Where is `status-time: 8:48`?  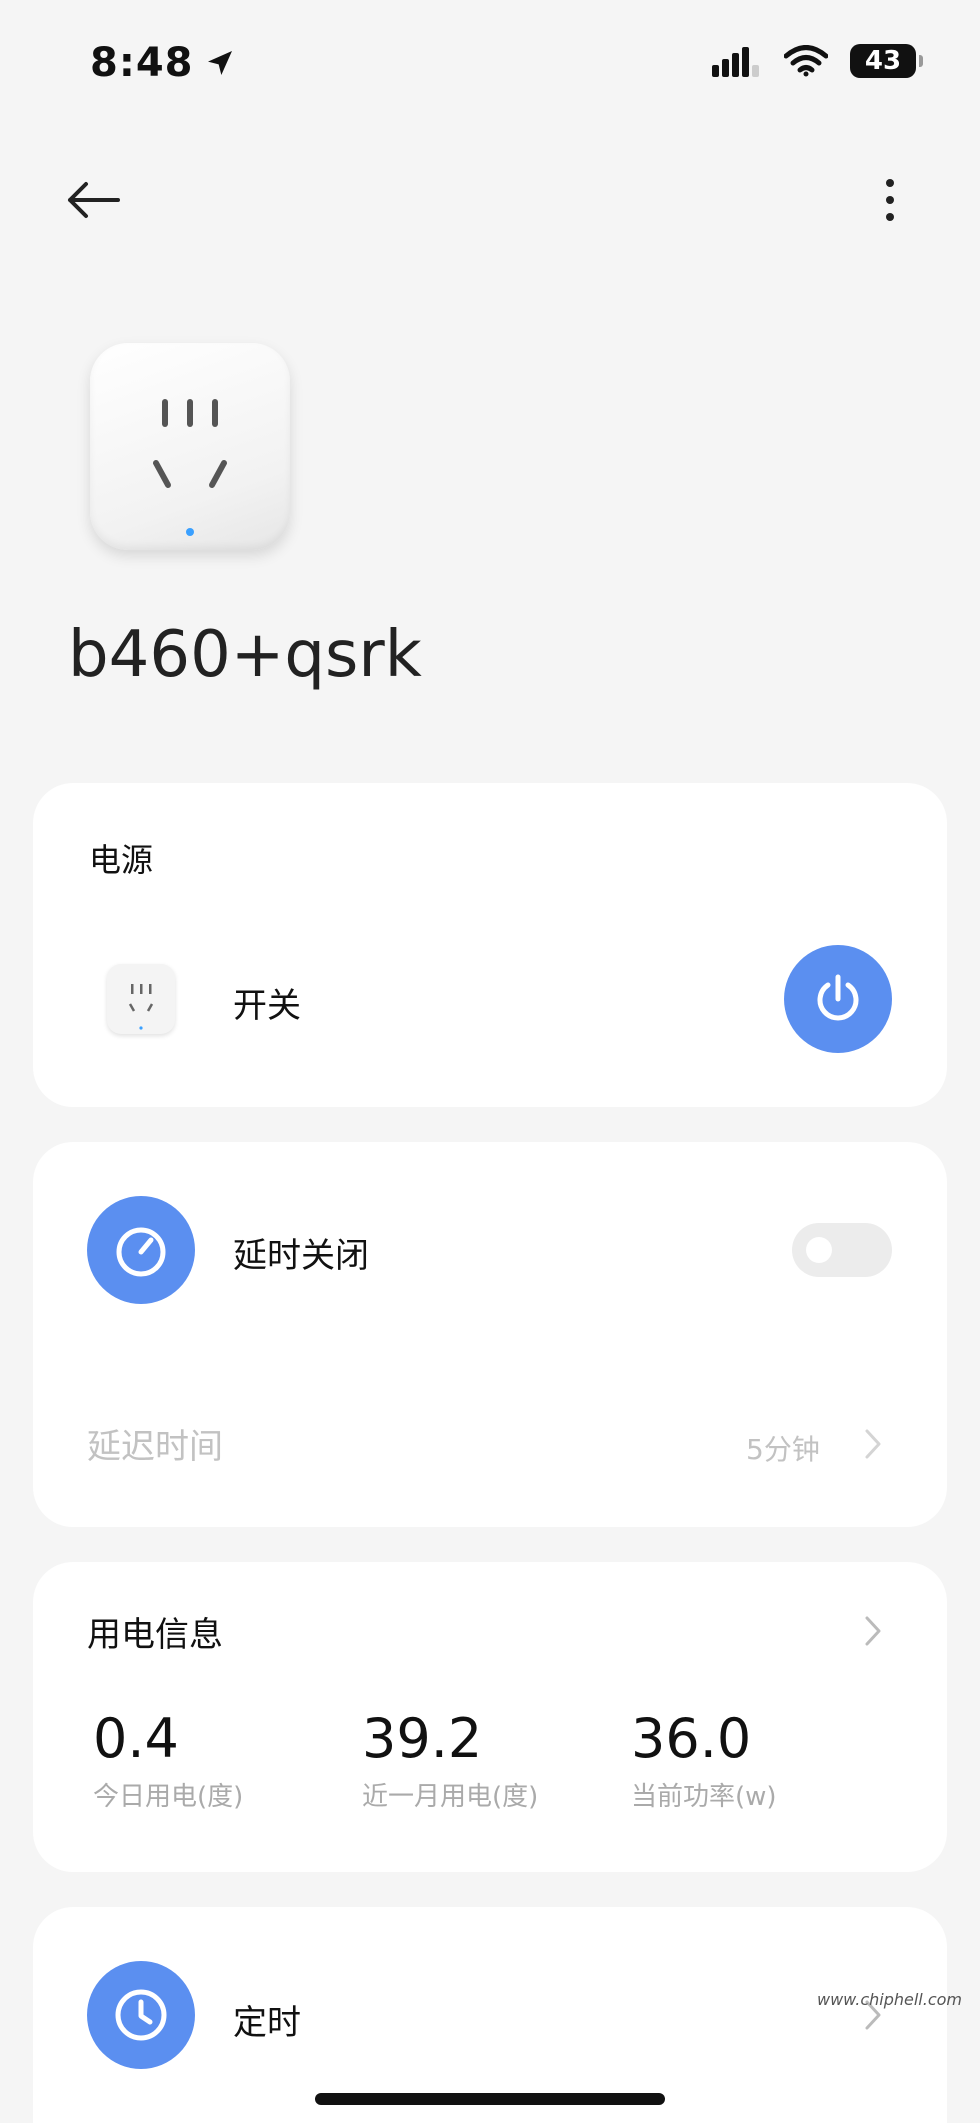
status-time: 8:48 is located at coordinates (163, 63).